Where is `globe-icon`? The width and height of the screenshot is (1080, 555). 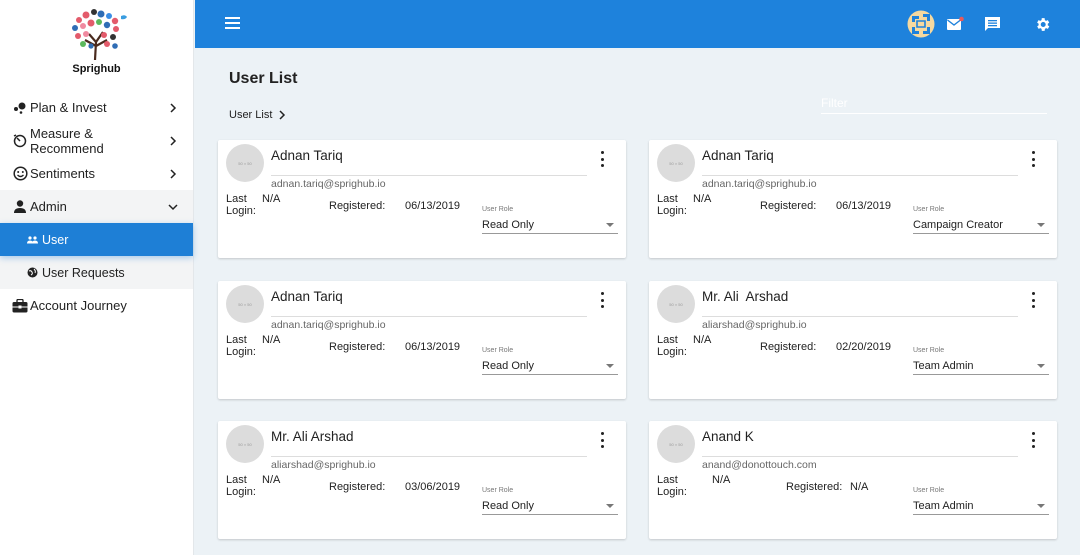
globe-icon is located at coordinates (32, 273).